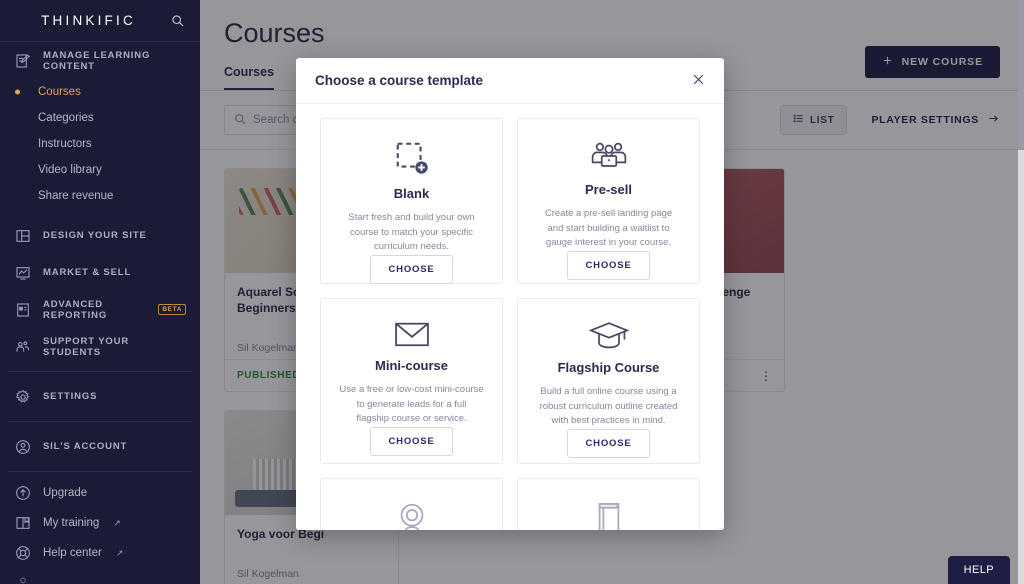  What do you see at coordinates (698, 81) in the screenshot?
I see `close-icon` at bounding box center [698, 81].